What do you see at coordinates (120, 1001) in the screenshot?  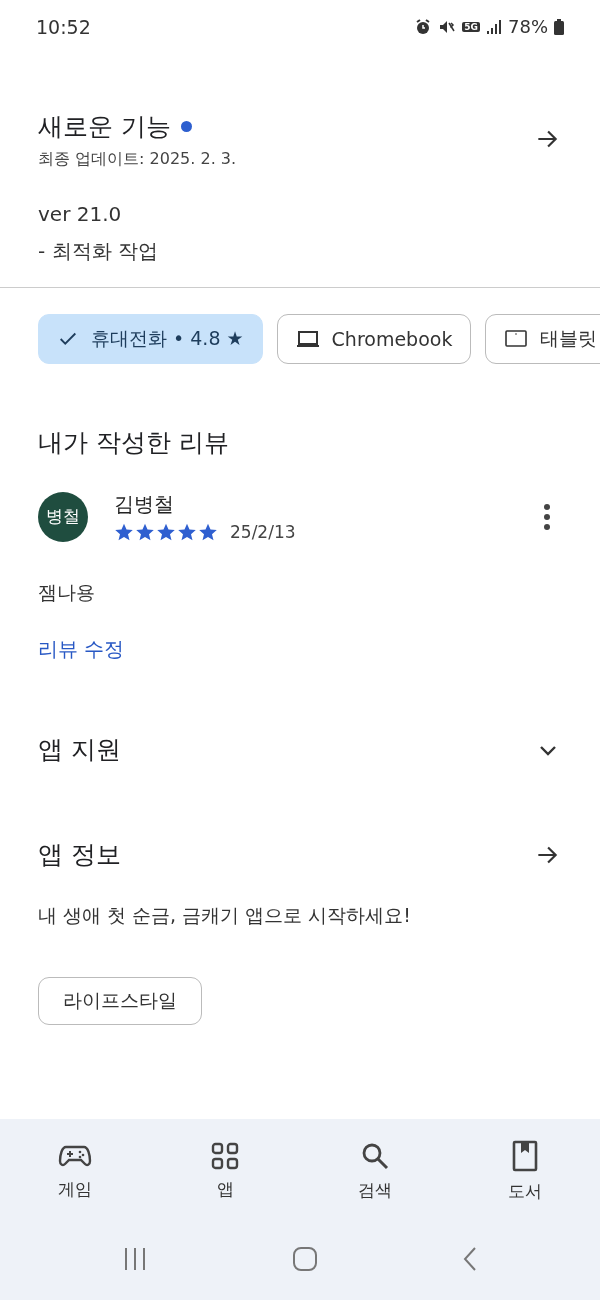 I see `category-chip: 라이프스타일` at bounding box center [120, 1001].